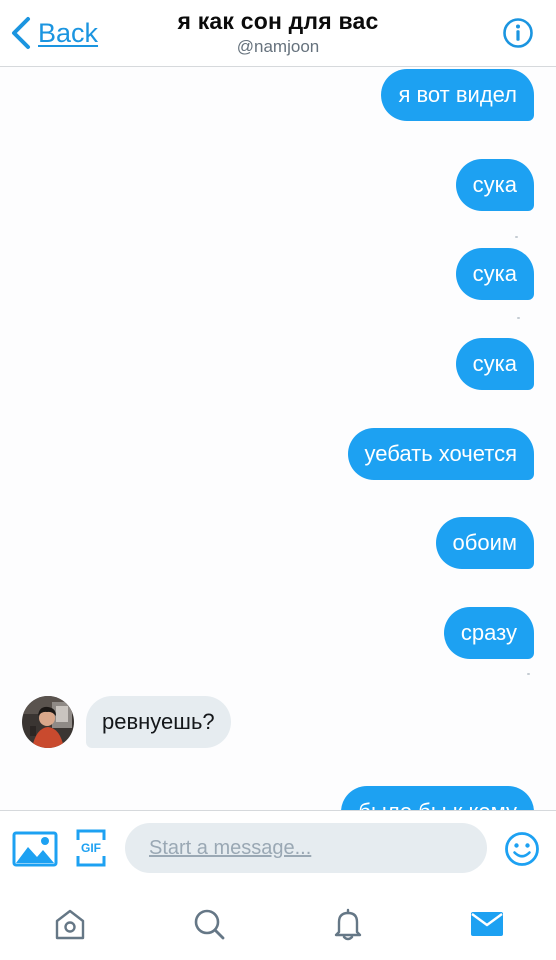 The image size is (556, 960). I want to click on conversation-header: Back я как сон для вас @namjoon, so click(278, 33).